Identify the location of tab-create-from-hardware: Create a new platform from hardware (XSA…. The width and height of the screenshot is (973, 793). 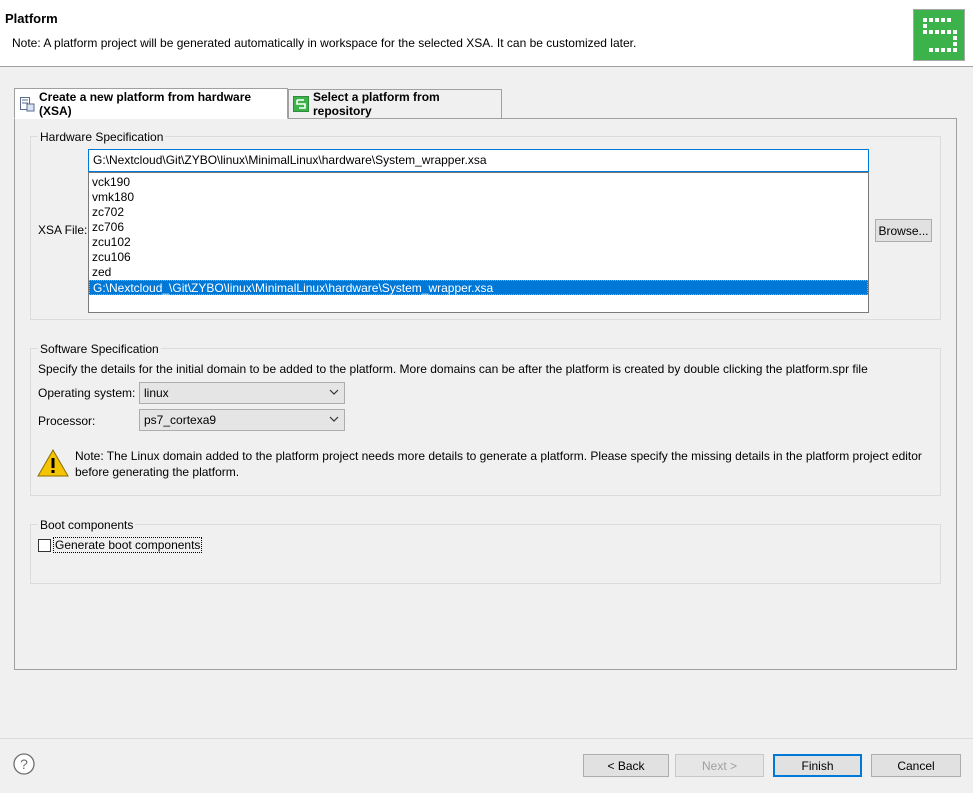
(151, 103).